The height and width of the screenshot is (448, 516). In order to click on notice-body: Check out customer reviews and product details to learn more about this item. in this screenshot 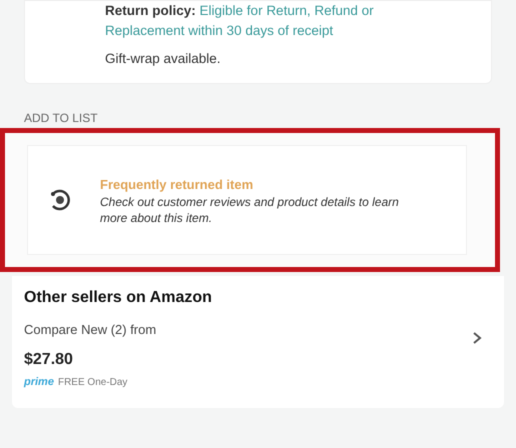, I will do `click(250, 210)`.